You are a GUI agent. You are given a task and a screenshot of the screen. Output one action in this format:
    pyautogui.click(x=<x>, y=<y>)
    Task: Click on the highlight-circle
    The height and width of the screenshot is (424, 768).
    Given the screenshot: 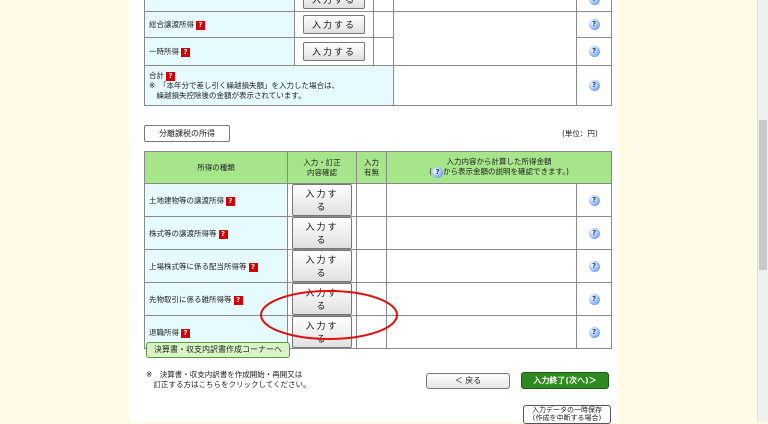 What is the action you would take?
    pyautogui.click(x=329, y=315)
    